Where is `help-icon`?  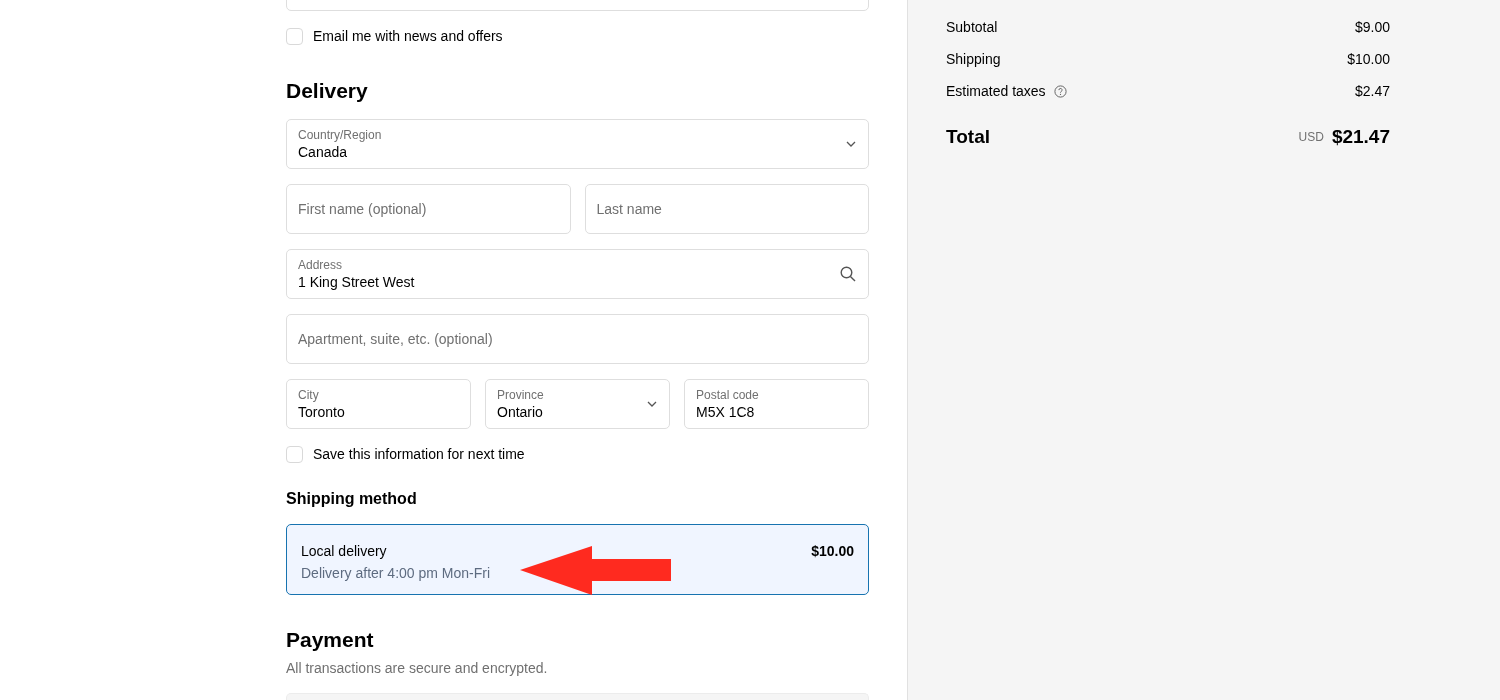
help-icon is located at coordinates (1060, 91).